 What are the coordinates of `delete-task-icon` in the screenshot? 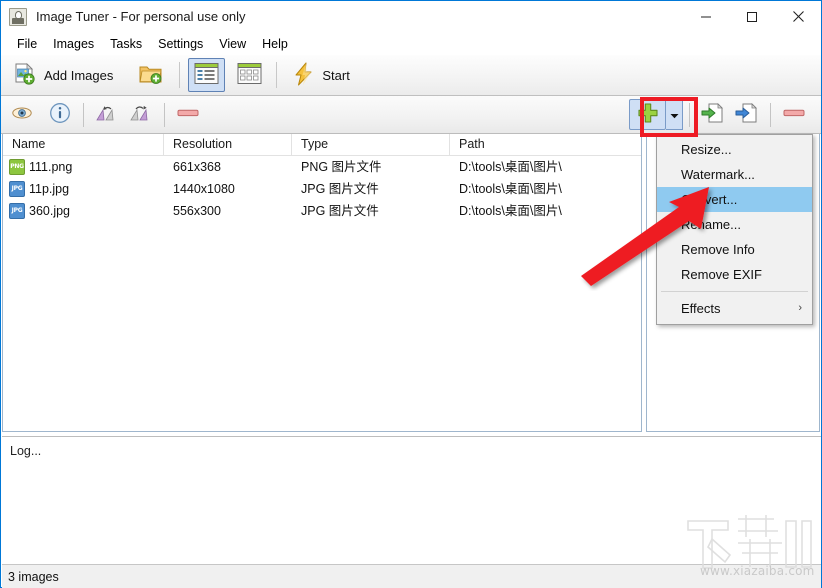 It's located at (794, 114).